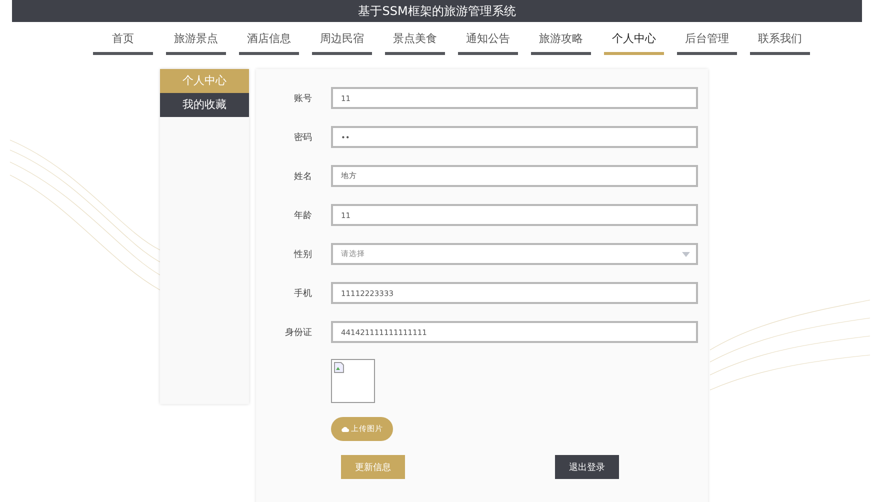 The image size is (895, 502). I want to click on nav-tab: 周边民宿, so click(342, 43).